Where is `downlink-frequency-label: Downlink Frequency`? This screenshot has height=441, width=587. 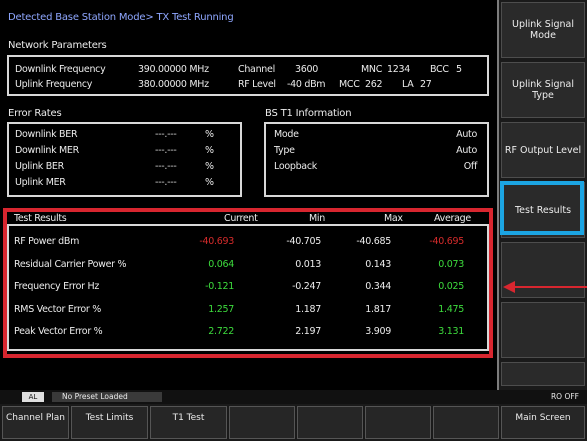 downlink-frequency-label: Downlink Frequency is located at coordinates (60, 69).